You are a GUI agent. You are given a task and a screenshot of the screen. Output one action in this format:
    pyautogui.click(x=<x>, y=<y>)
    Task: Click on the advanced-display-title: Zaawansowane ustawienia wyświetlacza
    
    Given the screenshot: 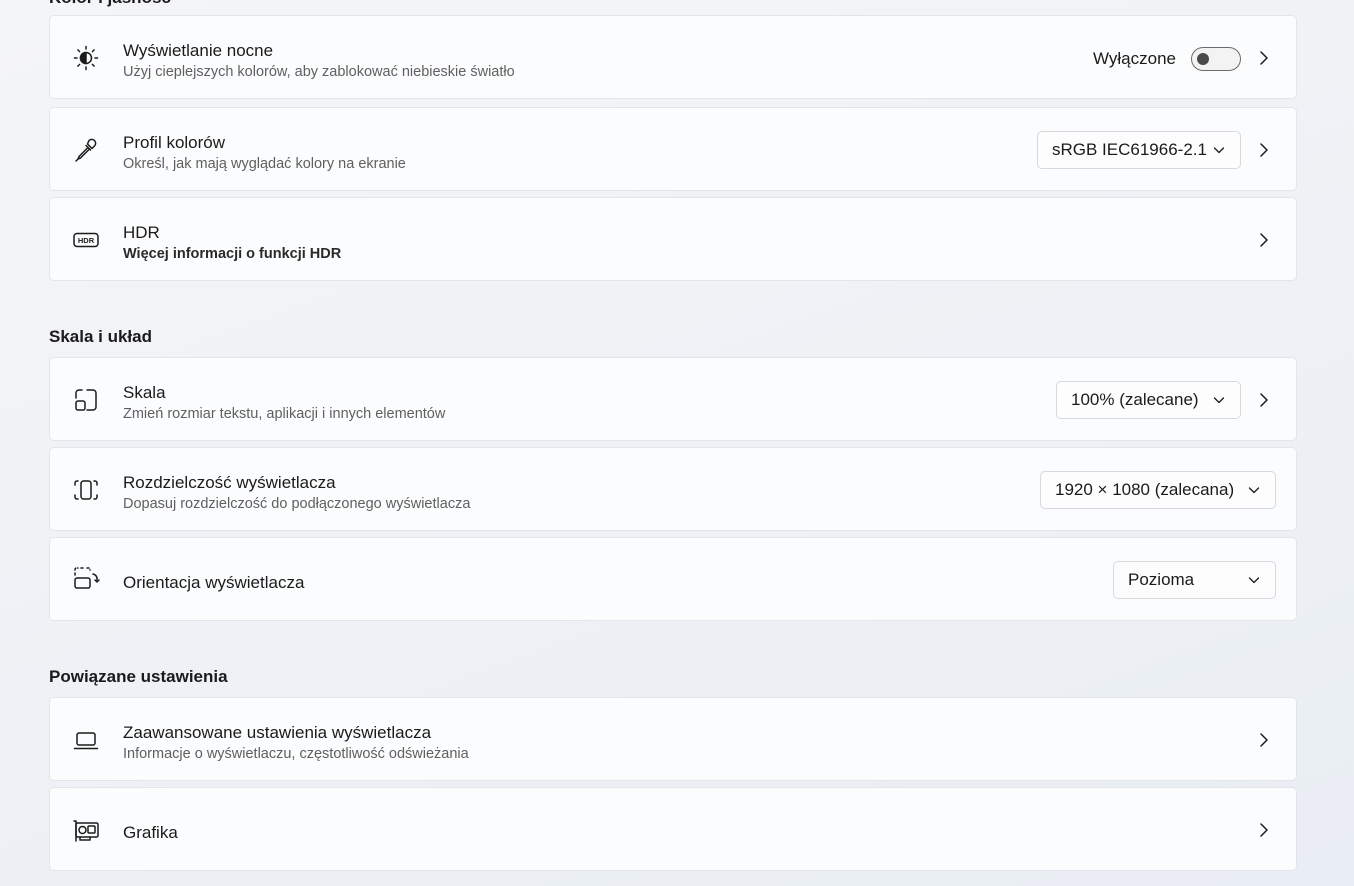 What is the action you would take?
    pyautogui.click(x=277, y=732)
    